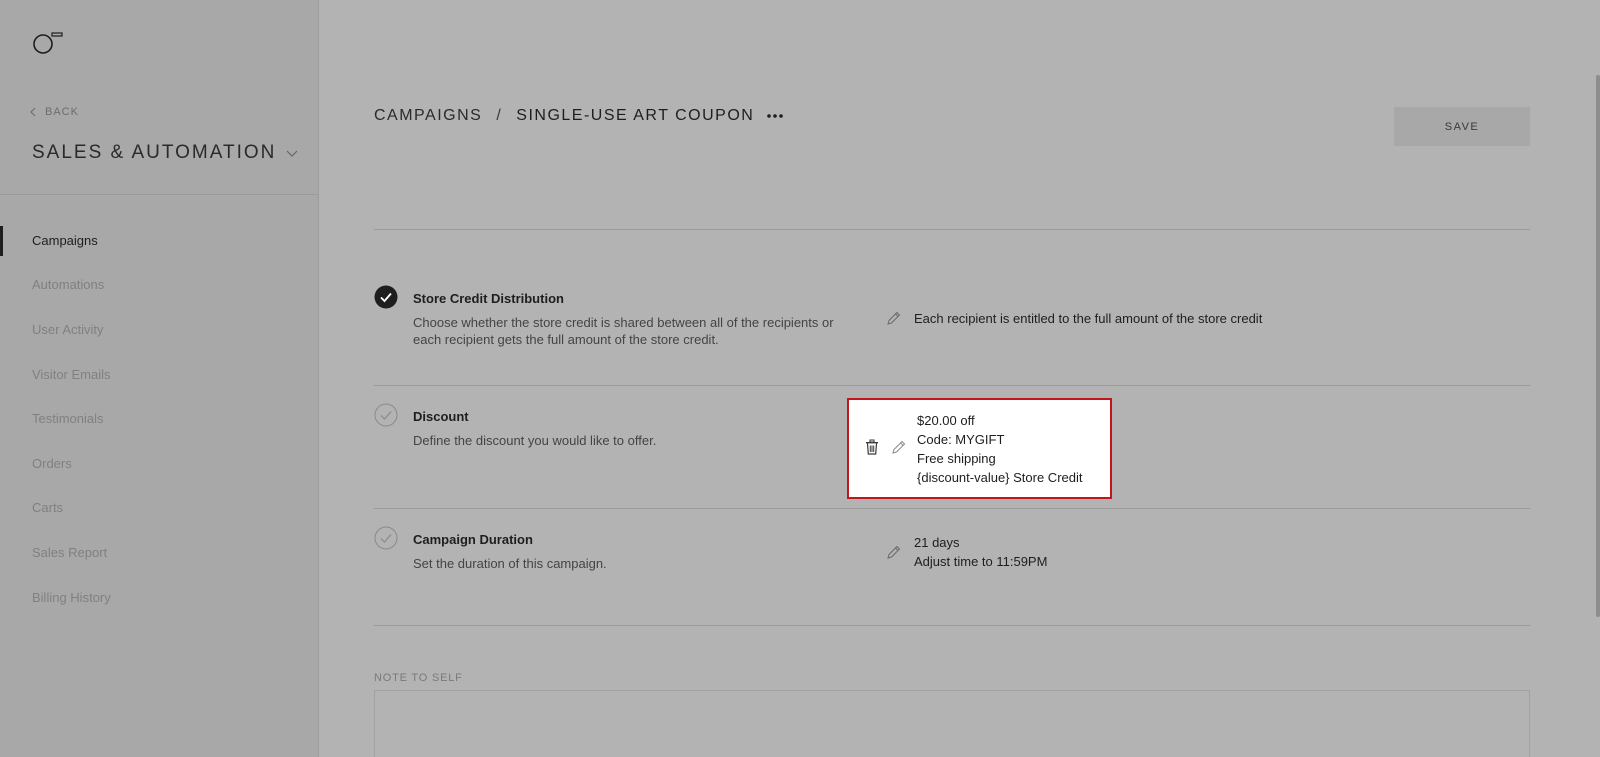 The width and height of the screenshot is (1600, 757). What do you see at coordinates (159, 285) in the screenshot?
I see `sidebar-item-automations: Automations` at bounding box center [159, 285].